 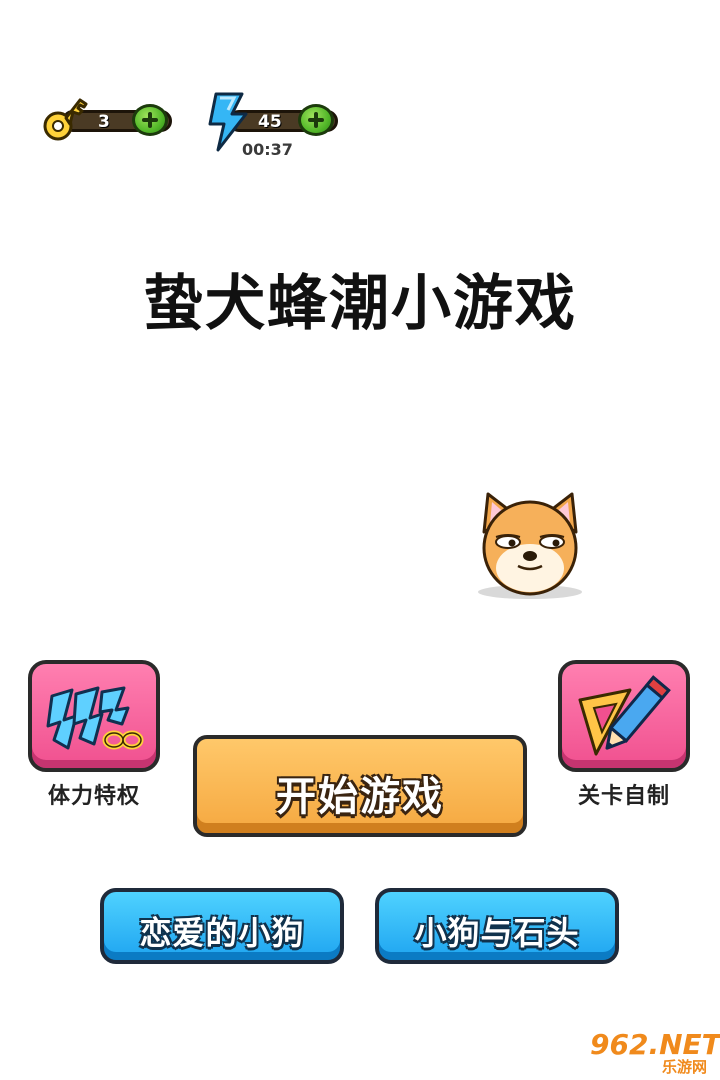 What do you see at coordinates (267, 149) in the screenshot?
I see `energy-timer: 00:37` at bounding box center [267, 149].